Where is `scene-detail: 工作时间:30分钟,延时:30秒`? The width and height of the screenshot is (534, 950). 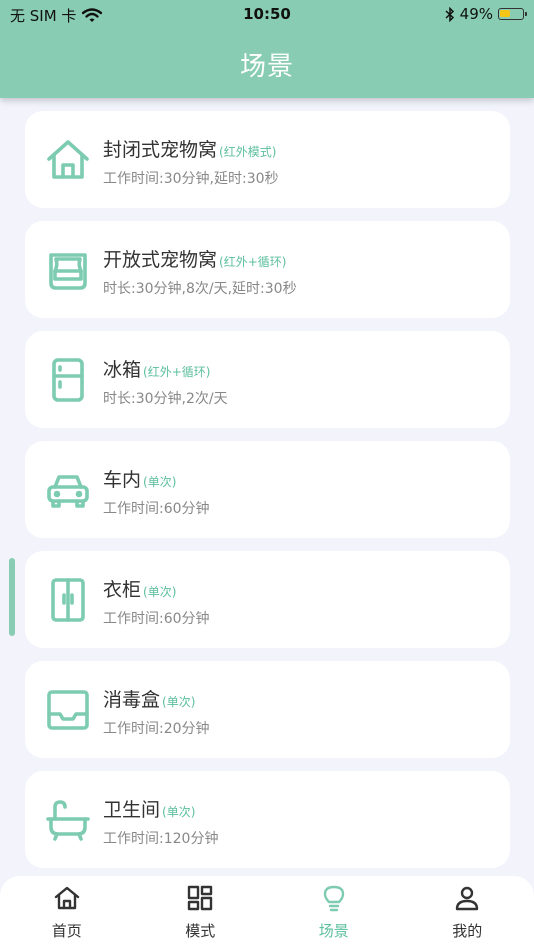 scene-detail: 工作时间:30分钟,延时:30秒 is located at coordinates (191, 179).